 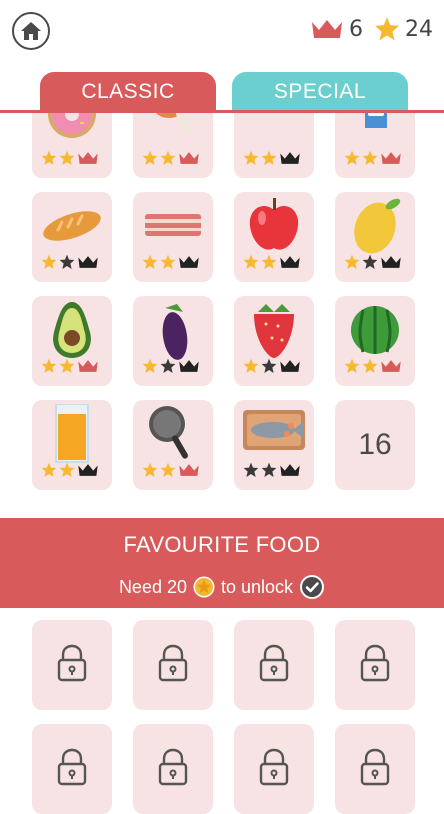 I want to click on level-card-fish, so click(x=274, y=445).